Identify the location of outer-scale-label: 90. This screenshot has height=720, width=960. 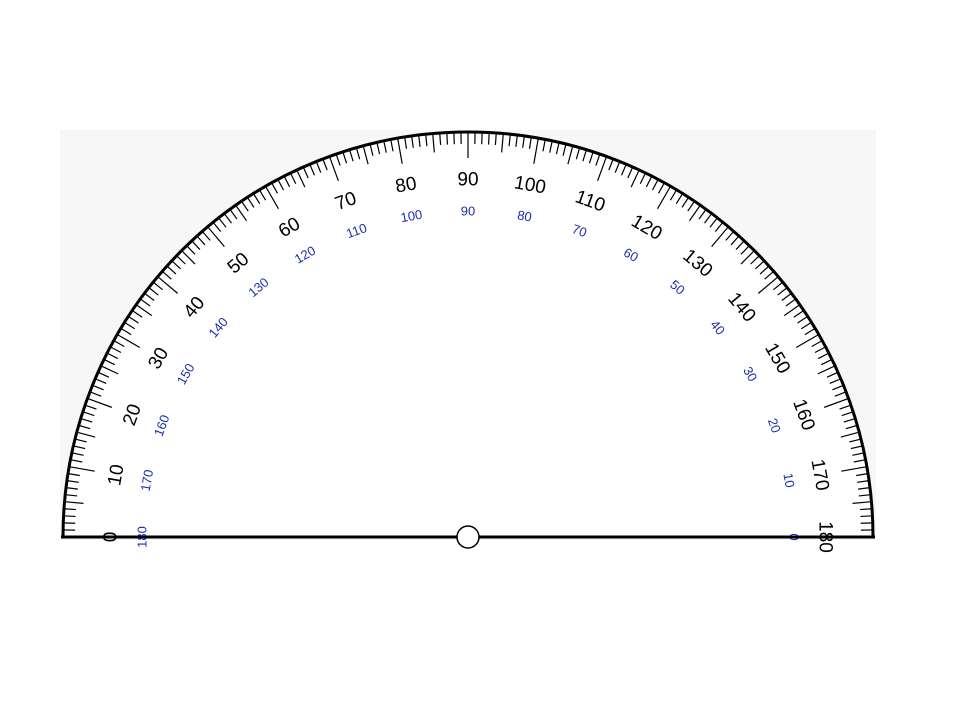
(467, 180).